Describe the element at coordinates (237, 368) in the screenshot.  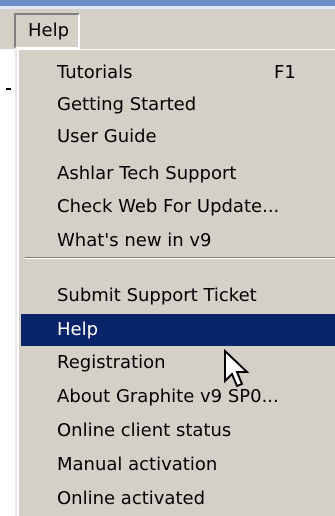
I see `arrow-pointer-icon` at that location.